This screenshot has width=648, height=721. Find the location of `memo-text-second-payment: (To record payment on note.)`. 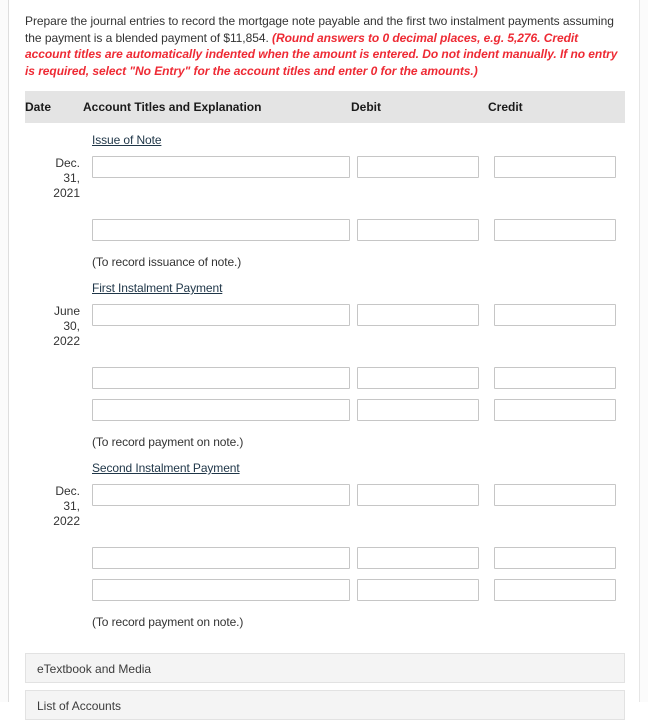

memo-text-second-payment: (To record payment on note.) is located at coordinates (168, 622).